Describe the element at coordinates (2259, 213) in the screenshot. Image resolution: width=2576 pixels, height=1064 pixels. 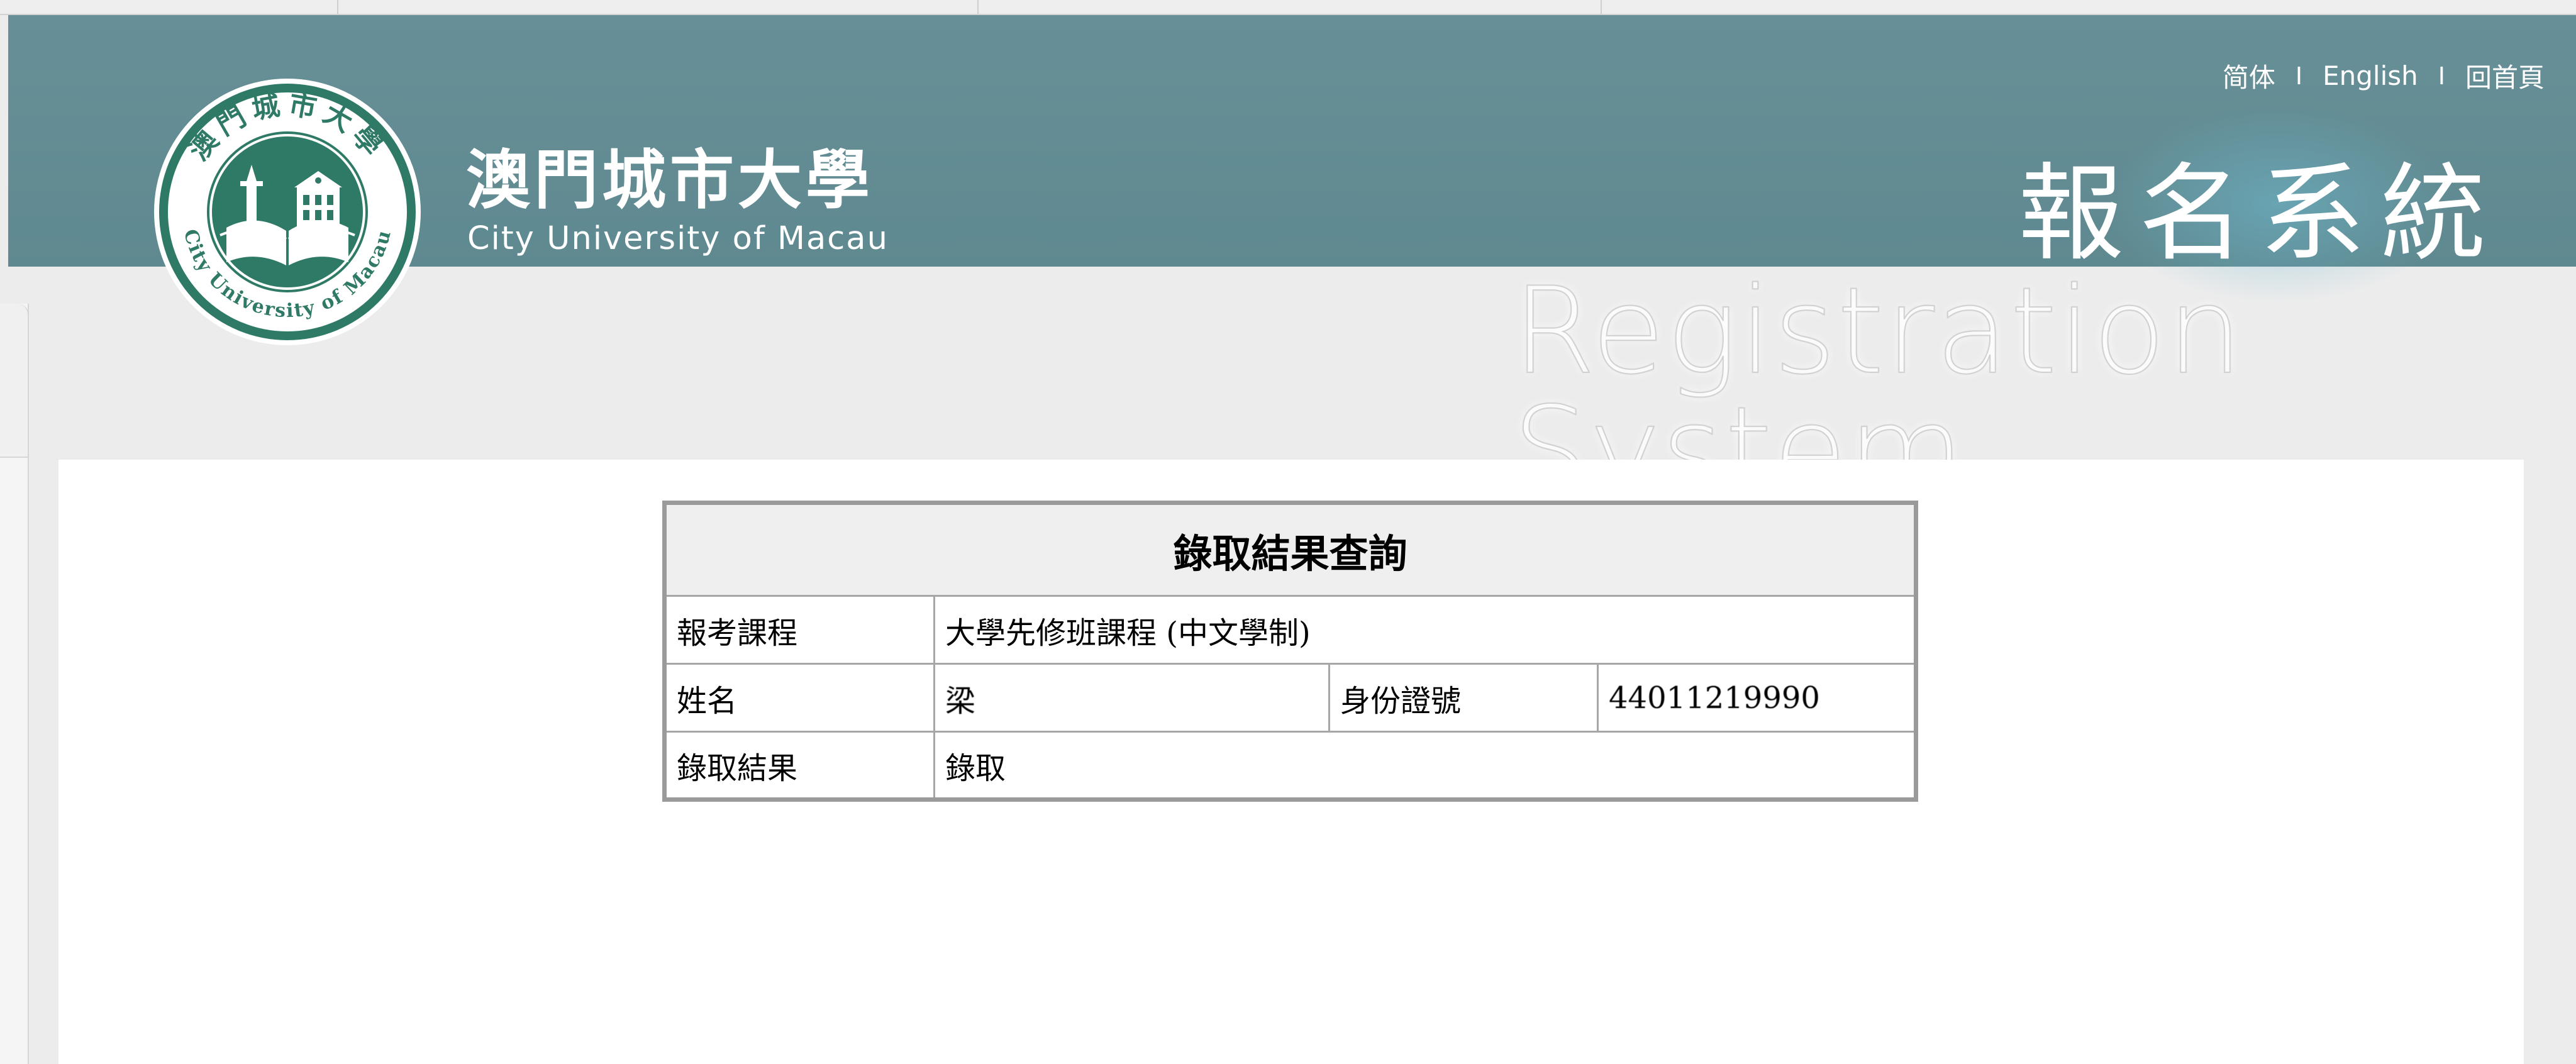
I see `system-title-cn: 報名系統` at that location.